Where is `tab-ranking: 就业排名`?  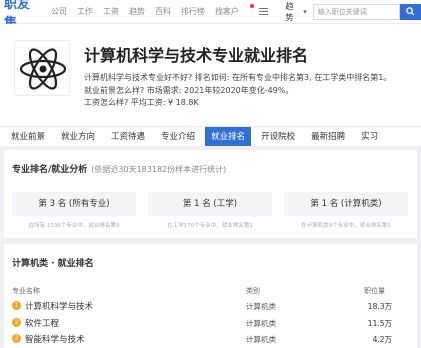
tab-ranking: 就业排名 is located at coordinates (228, 136).